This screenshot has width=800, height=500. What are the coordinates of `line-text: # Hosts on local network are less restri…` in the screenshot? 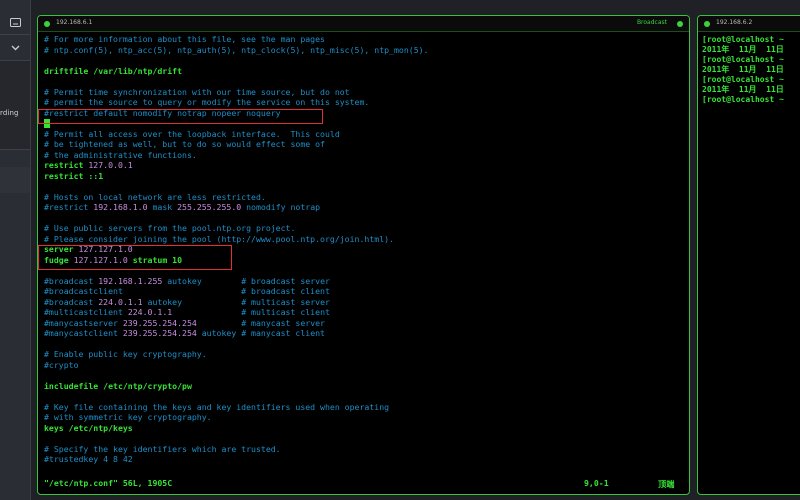 It's located at (155, 196).